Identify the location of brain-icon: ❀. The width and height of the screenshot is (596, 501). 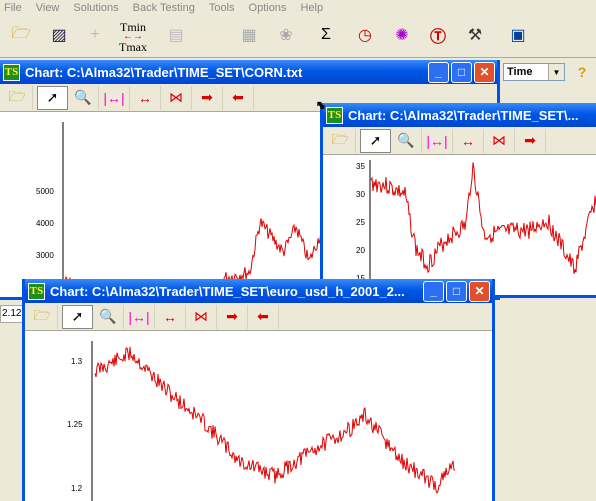
(286, 35).